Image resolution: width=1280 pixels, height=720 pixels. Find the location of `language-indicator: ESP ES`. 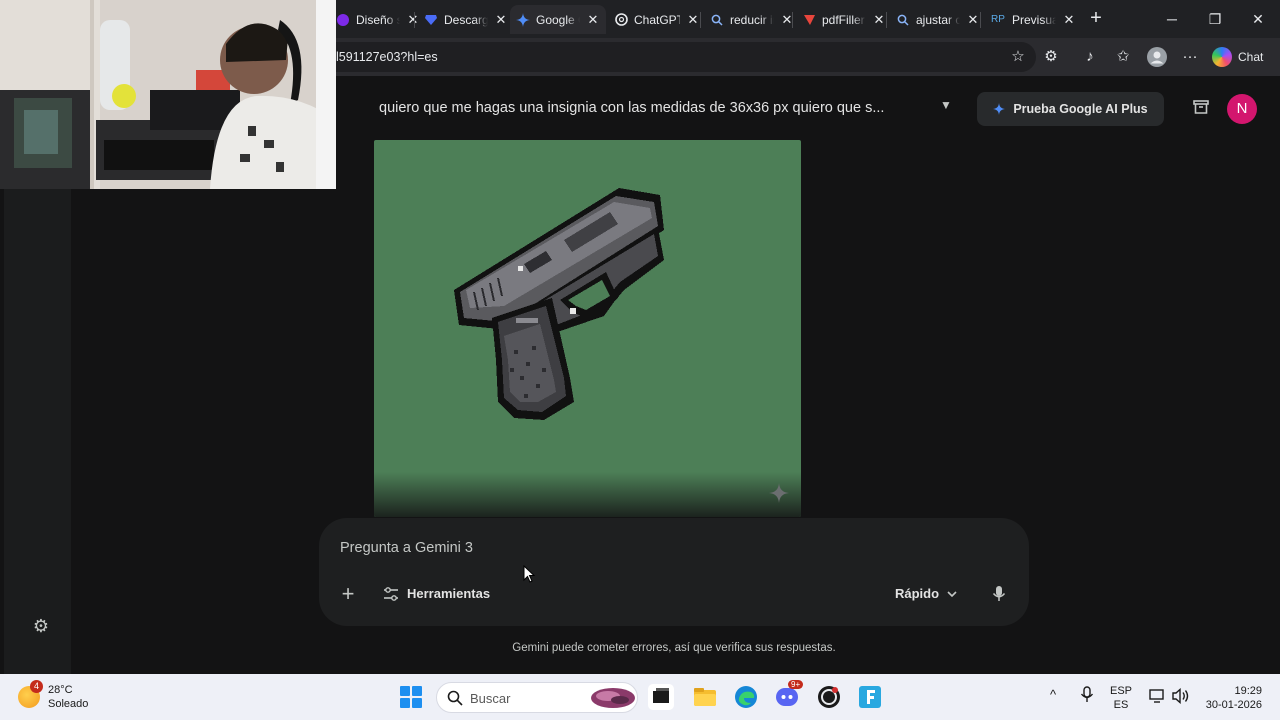

language-indicator: ESP ES is located at coordinates (1121, 698).